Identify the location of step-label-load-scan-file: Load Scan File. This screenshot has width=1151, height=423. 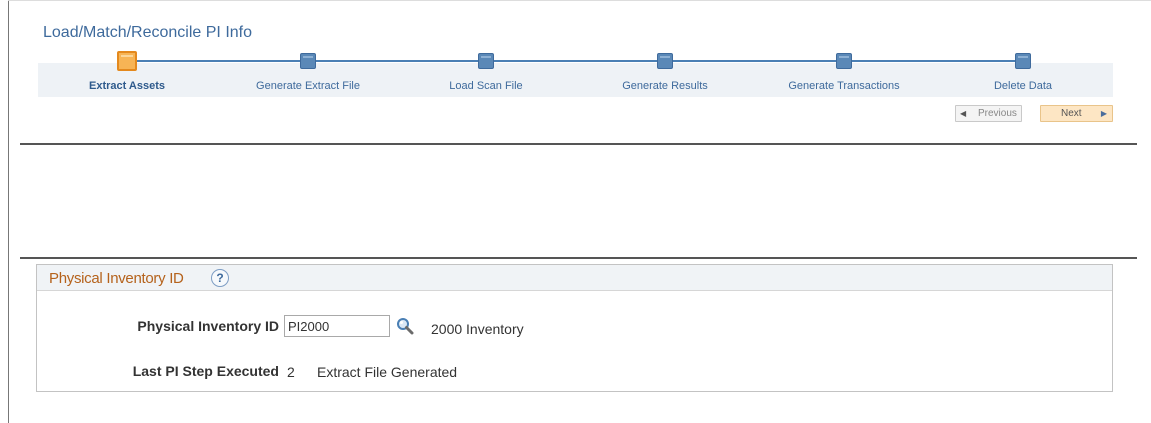
(486, 86).